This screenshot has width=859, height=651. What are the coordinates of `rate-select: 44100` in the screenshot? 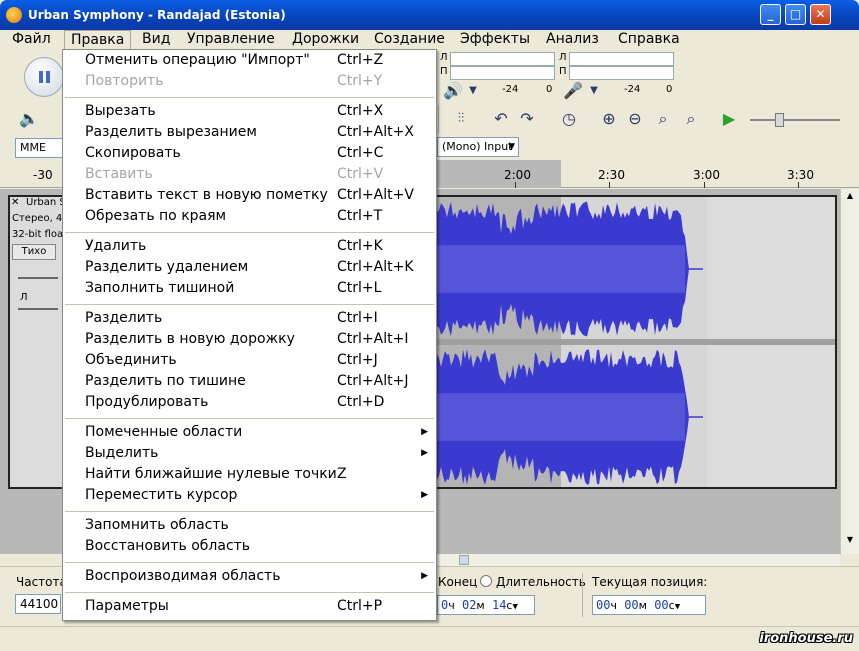 It's located at (38, 604).